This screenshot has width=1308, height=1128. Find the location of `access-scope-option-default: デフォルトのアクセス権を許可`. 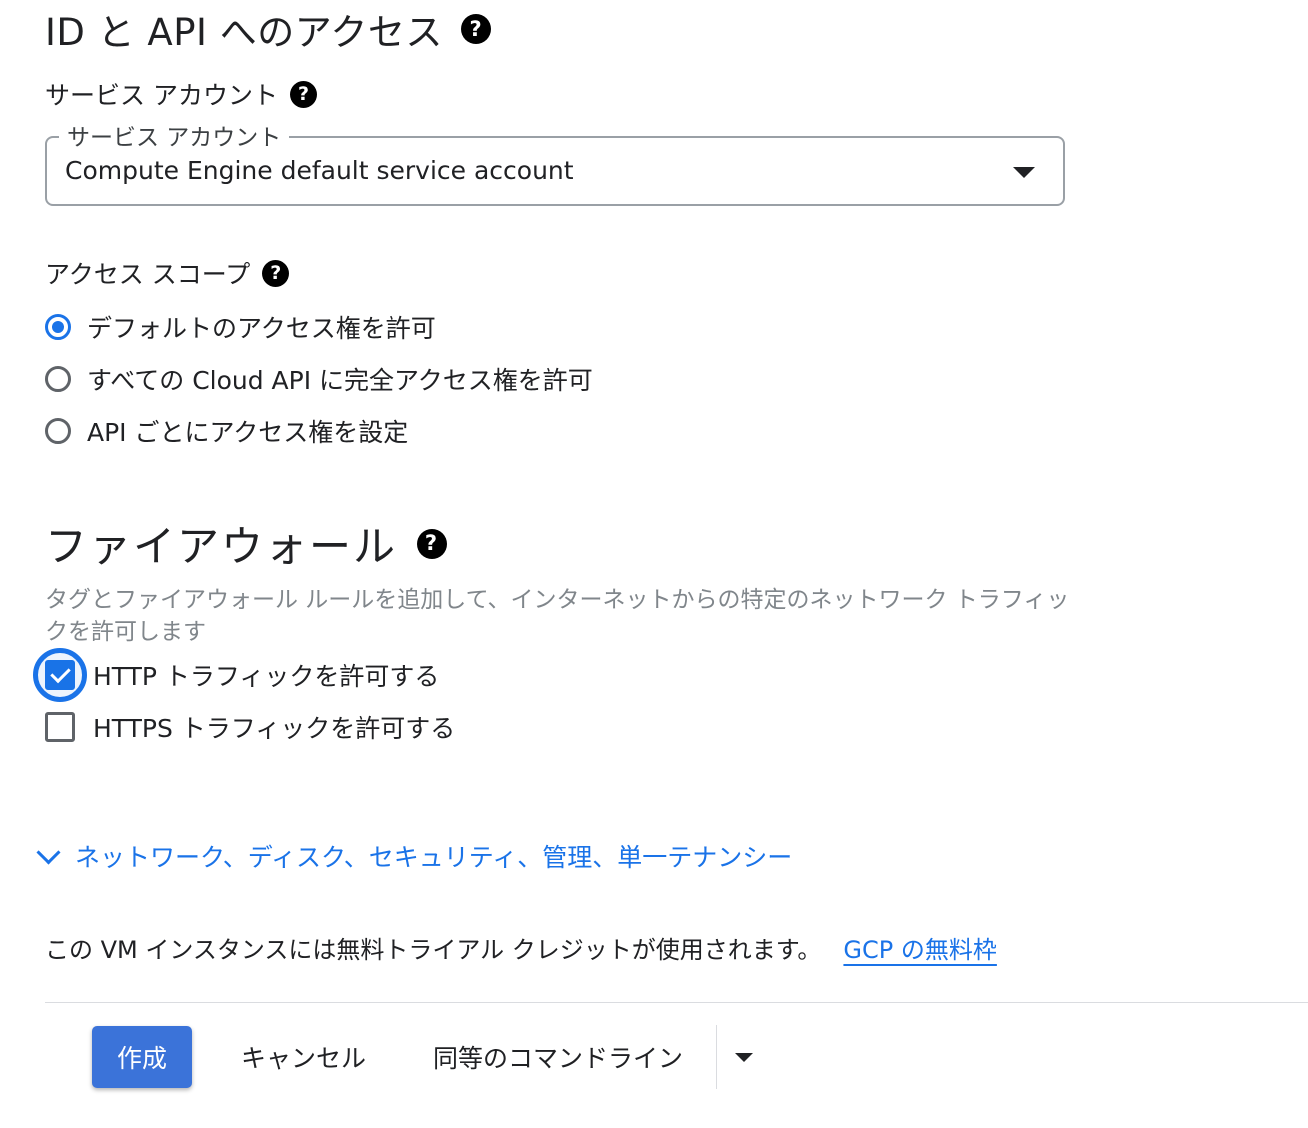

access-scope-option-default: デフォルトのアクセス権を許可 is located at coordinates (240, 327).